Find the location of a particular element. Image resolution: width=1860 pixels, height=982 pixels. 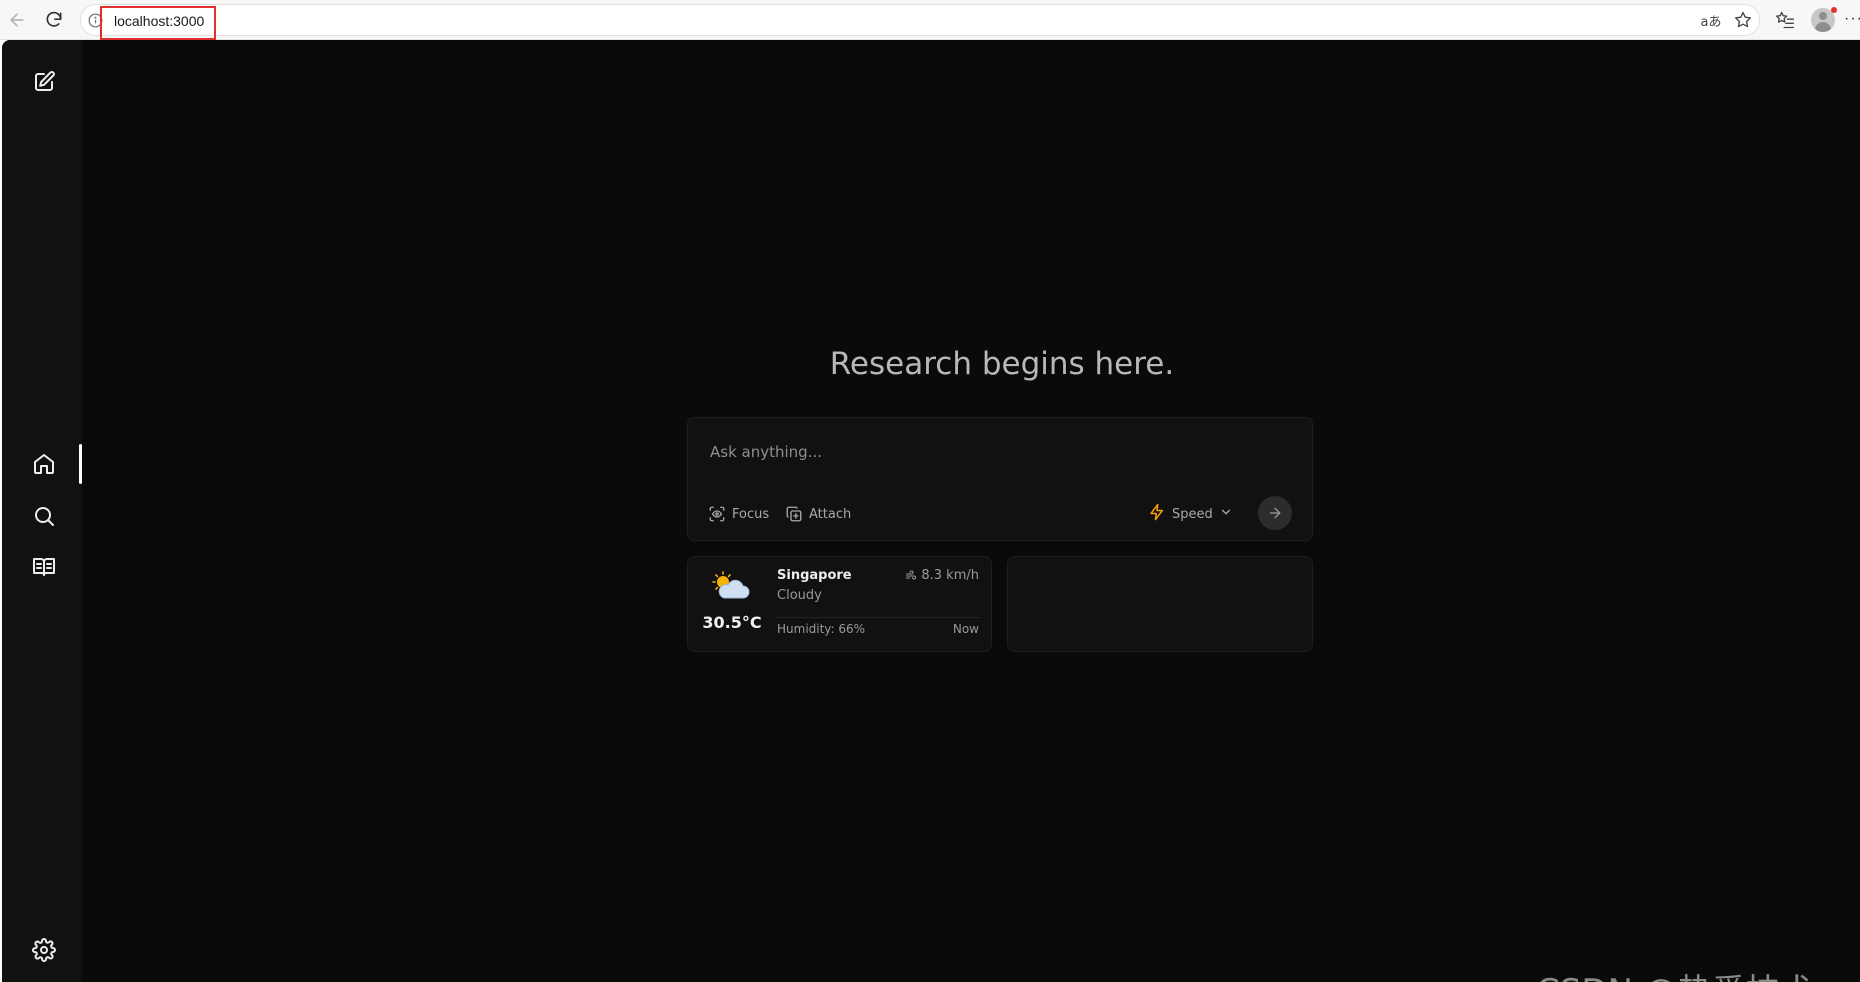

address-bar: localhost:3000 is located at coordinates (920, 22).